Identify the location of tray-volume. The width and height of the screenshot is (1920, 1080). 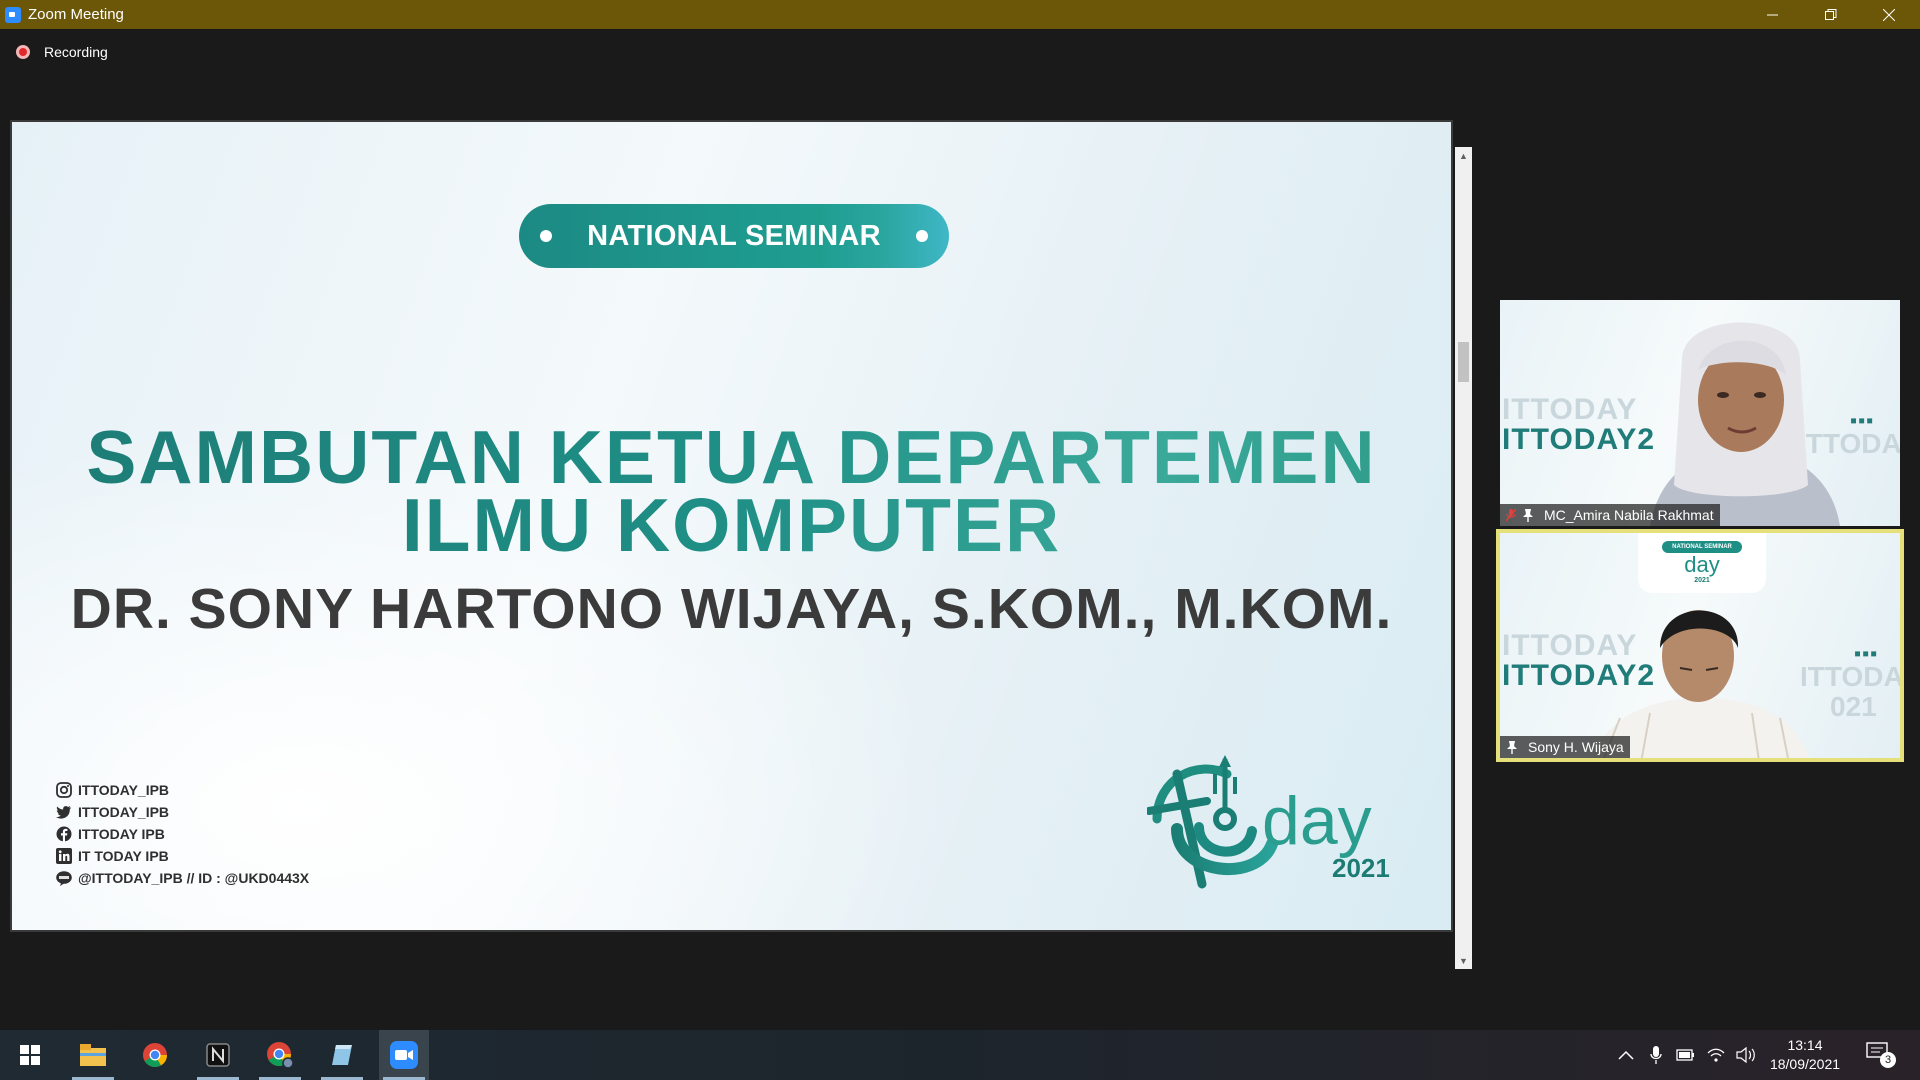
(1746, 1055).